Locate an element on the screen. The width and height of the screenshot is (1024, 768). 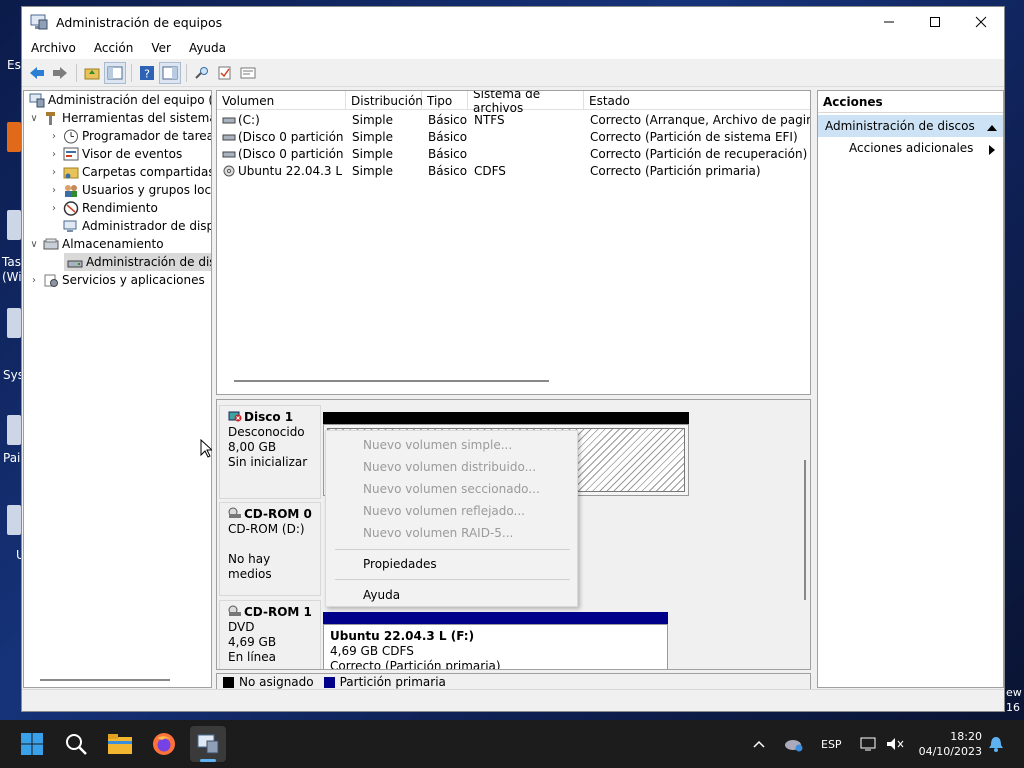
folder-up-icon is located at coordinates (92, 73).